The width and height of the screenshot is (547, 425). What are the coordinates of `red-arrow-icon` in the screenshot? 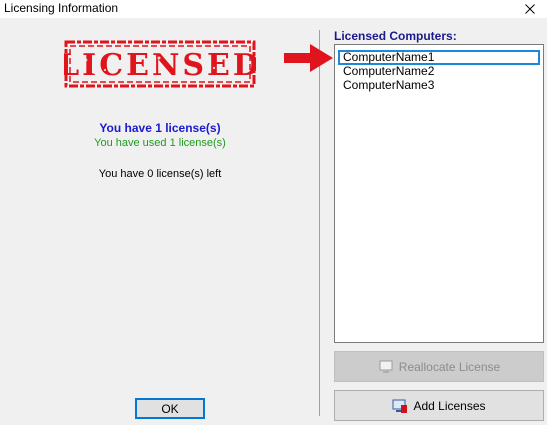 It's located at (308, 58).